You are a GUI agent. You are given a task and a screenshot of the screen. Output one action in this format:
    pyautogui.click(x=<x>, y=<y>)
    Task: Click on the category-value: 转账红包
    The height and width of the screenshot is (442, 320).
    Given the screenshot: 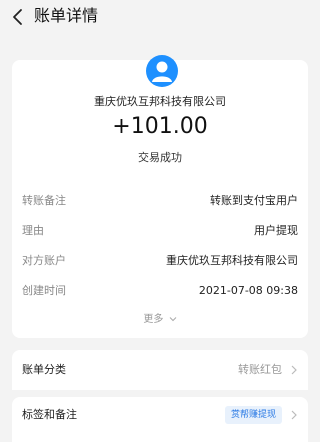 What is the action you would take?
    pyautogui.click(x=260, y=369)
    